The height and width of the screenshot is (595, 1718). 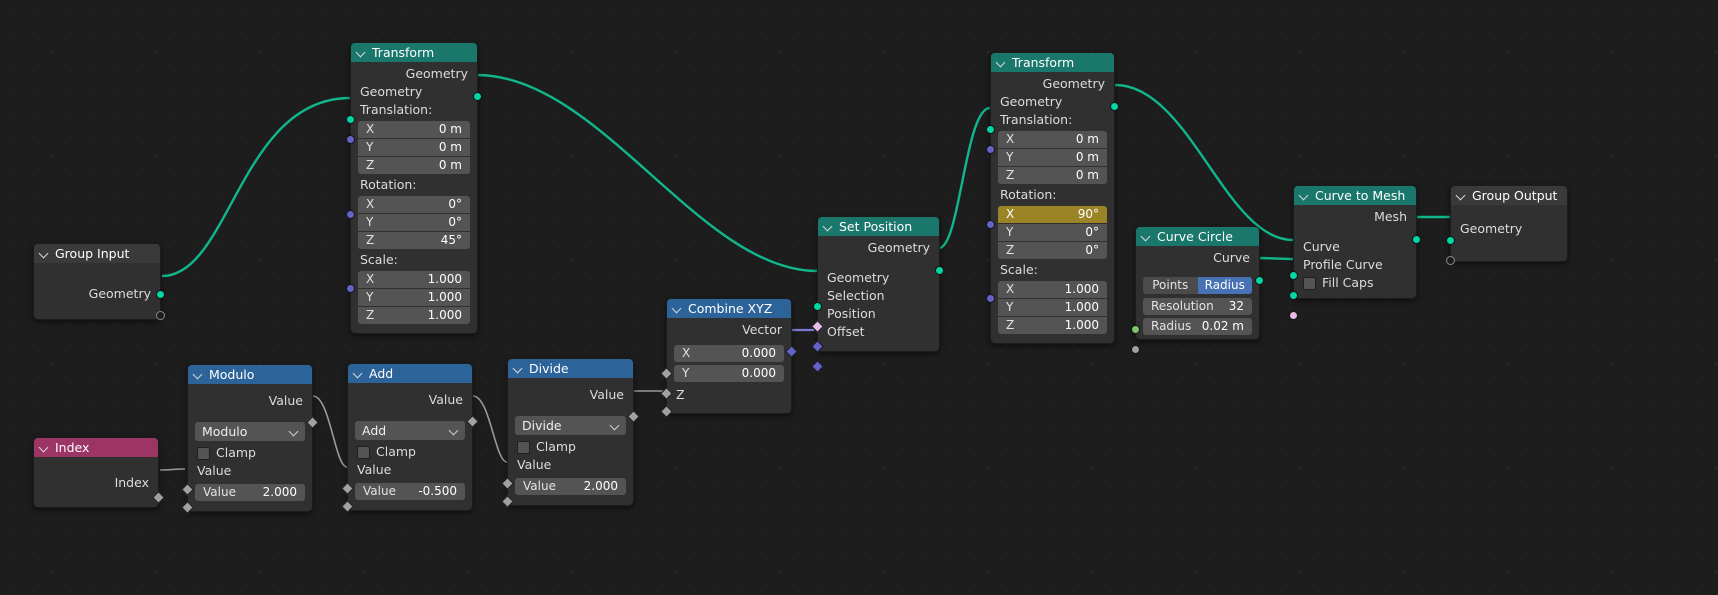 I want to click on toggle-points: Points, so click(x=1170, y=285).